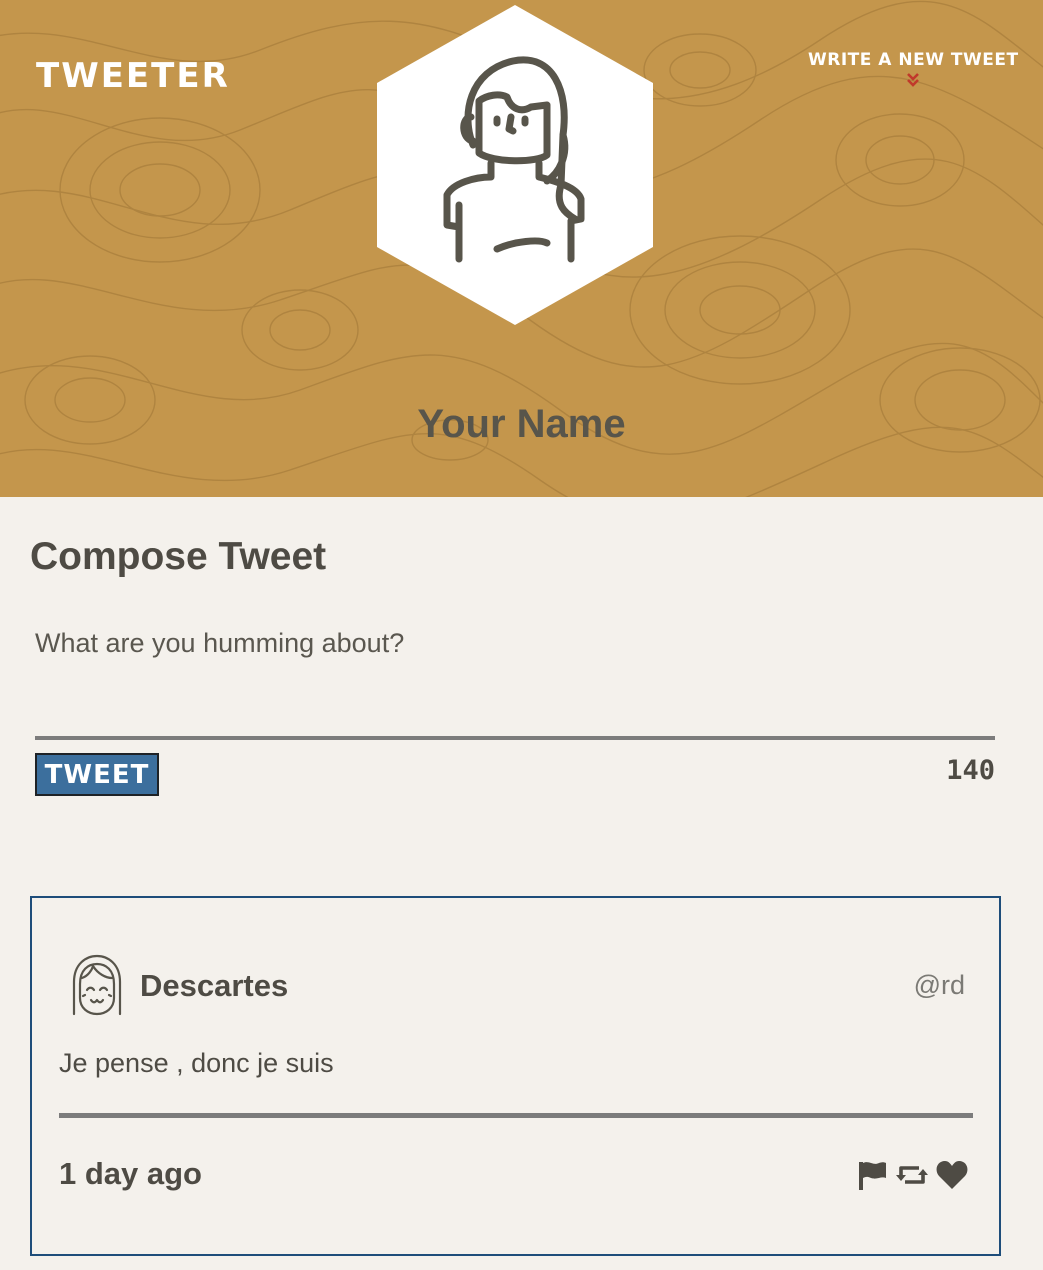  Describe the element at coordinates (970, 770) in the screenshot. I see `char-counter: 140` at that location.